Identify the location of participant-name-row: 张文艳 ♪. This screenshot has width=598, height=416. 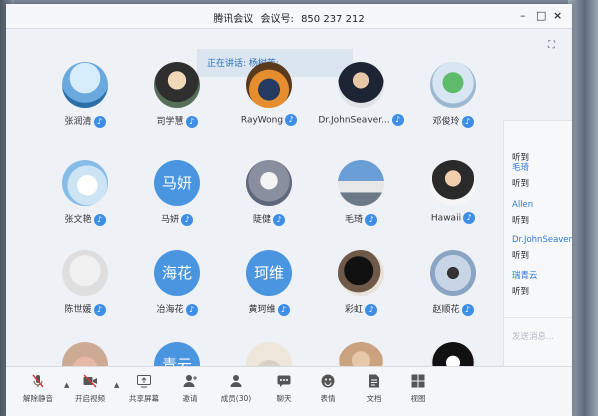
(85, 219).